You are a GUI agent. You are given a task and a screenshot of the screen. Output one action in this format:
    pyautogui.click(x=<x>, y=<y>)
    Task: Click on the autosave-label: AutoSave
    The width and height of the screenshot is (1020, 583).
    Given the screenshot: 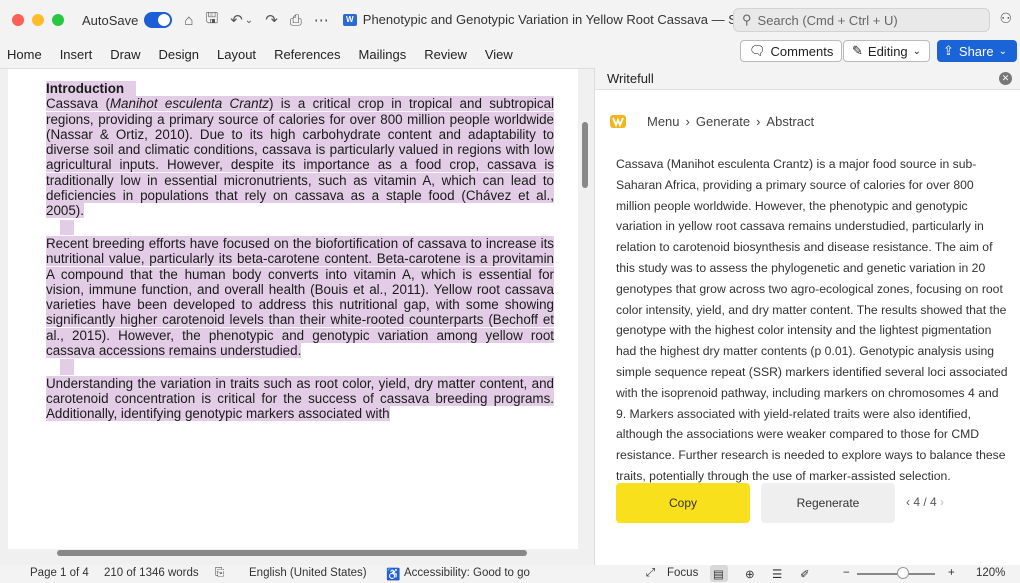 What is the action you would take?
    pyautogui.click(x=110, y=20)
    